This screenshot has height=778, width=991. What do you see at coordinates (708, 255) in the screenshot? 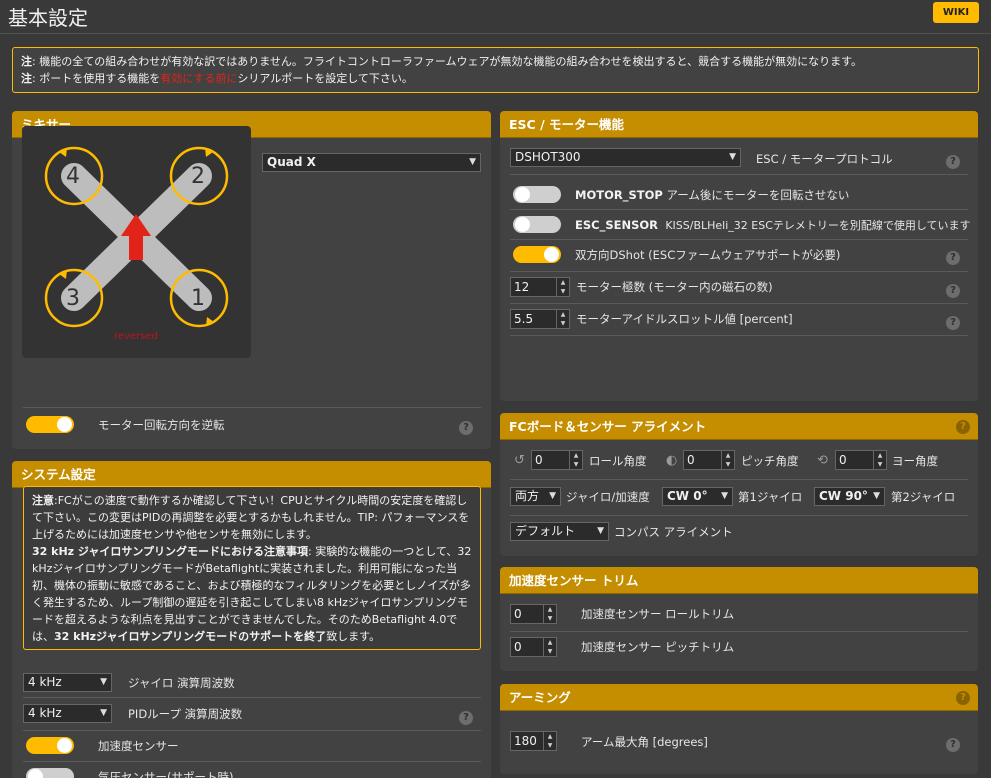
I see `bidir-dshot-label: 双方向DShot (ESCファームウェアサポートが必要)` at bounding box center [708, 255].